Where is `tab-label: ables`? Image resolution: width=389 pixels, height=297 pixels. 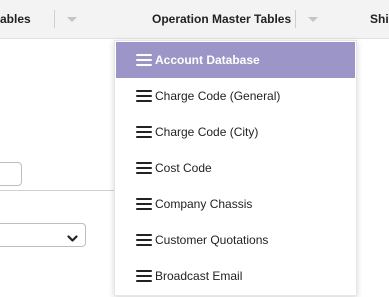
tab-label: ables is located at coordinates (15, 19).